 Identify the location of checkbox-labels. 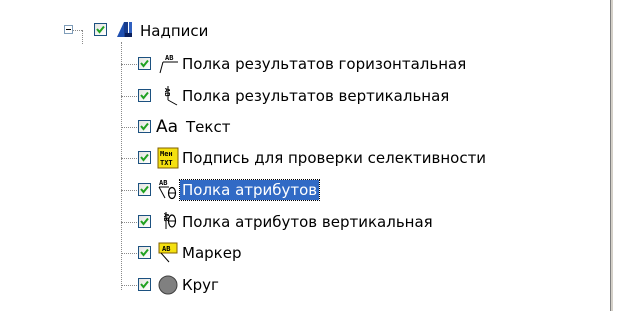
(100, 29).